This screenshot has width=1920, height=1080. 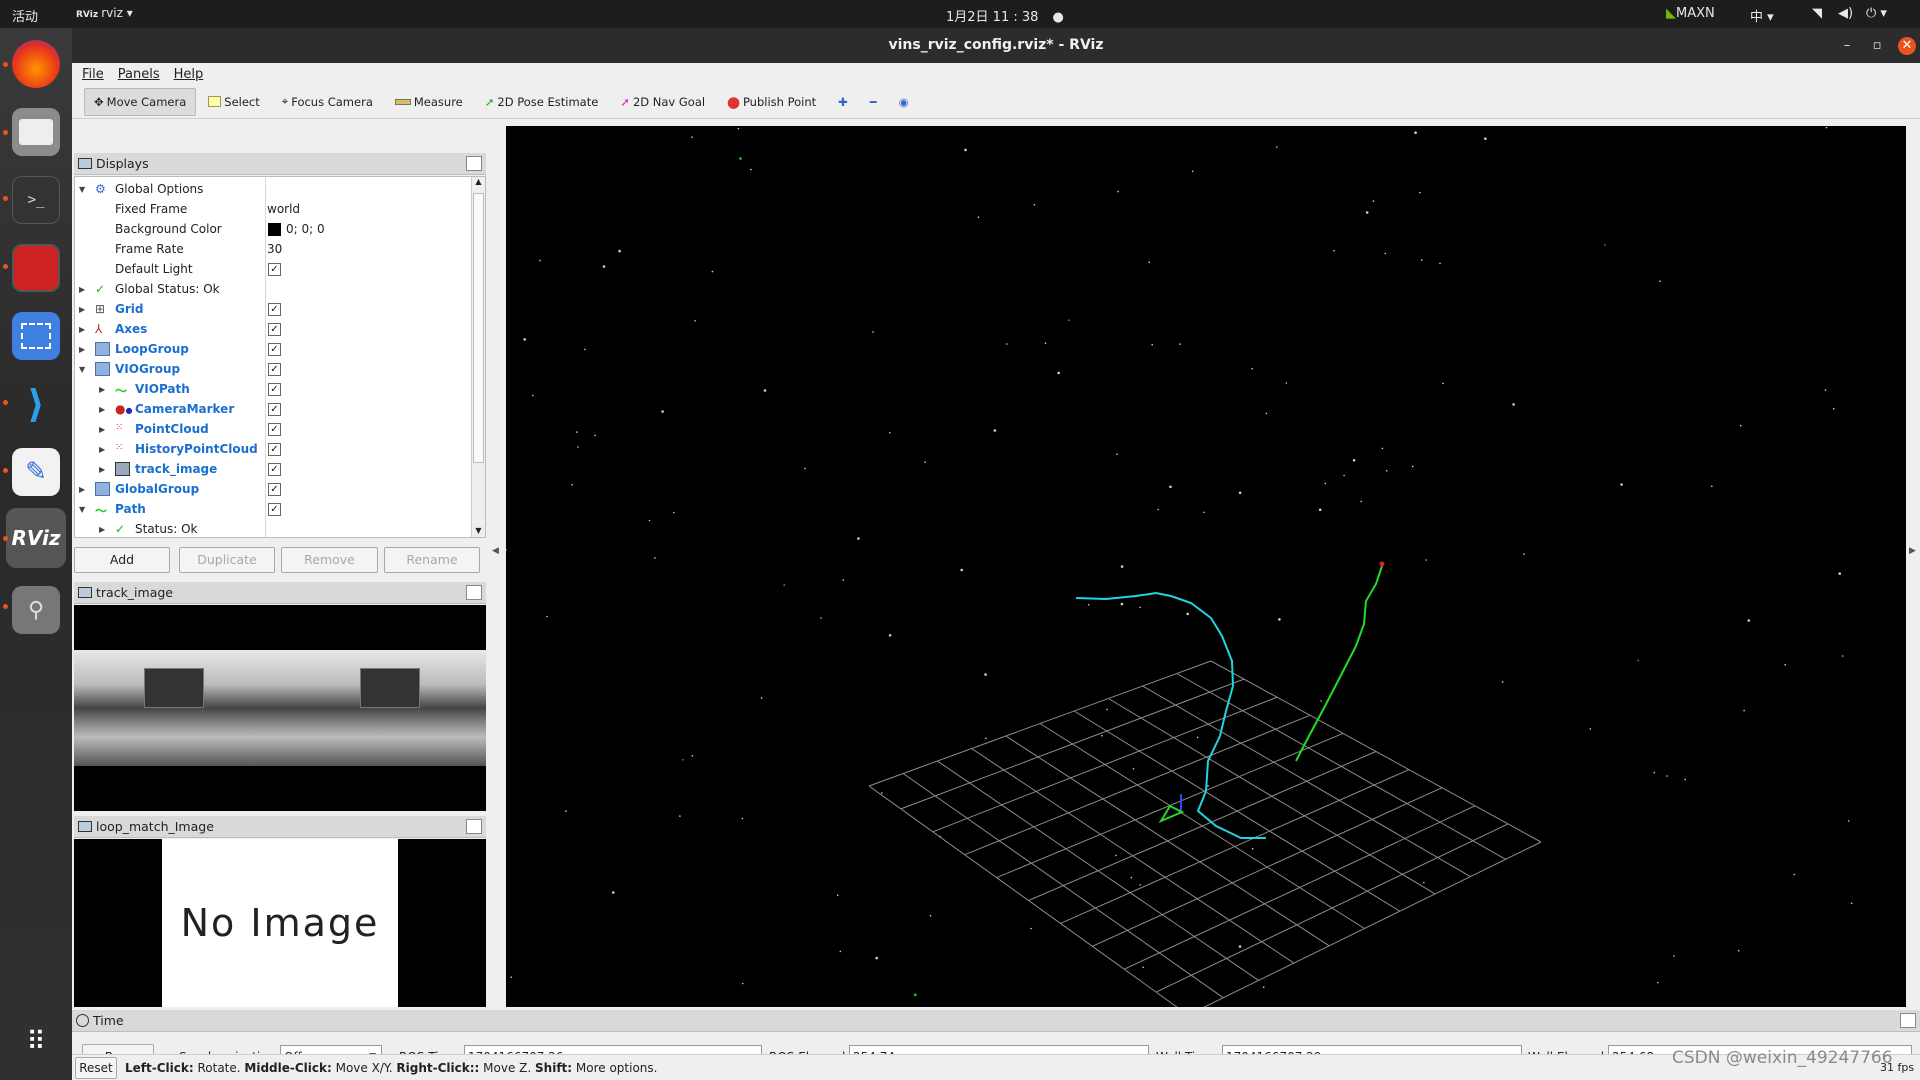 I want to click on tree-row-background-color: Background Color 0; 0; 0, so click(x=273, y=229).